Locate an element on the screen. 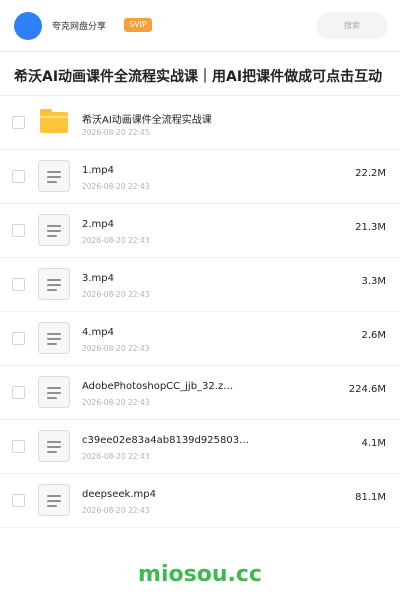 The image size is (400, 600). site-watermark: miosou.cc is located at coordinates (200, 574).